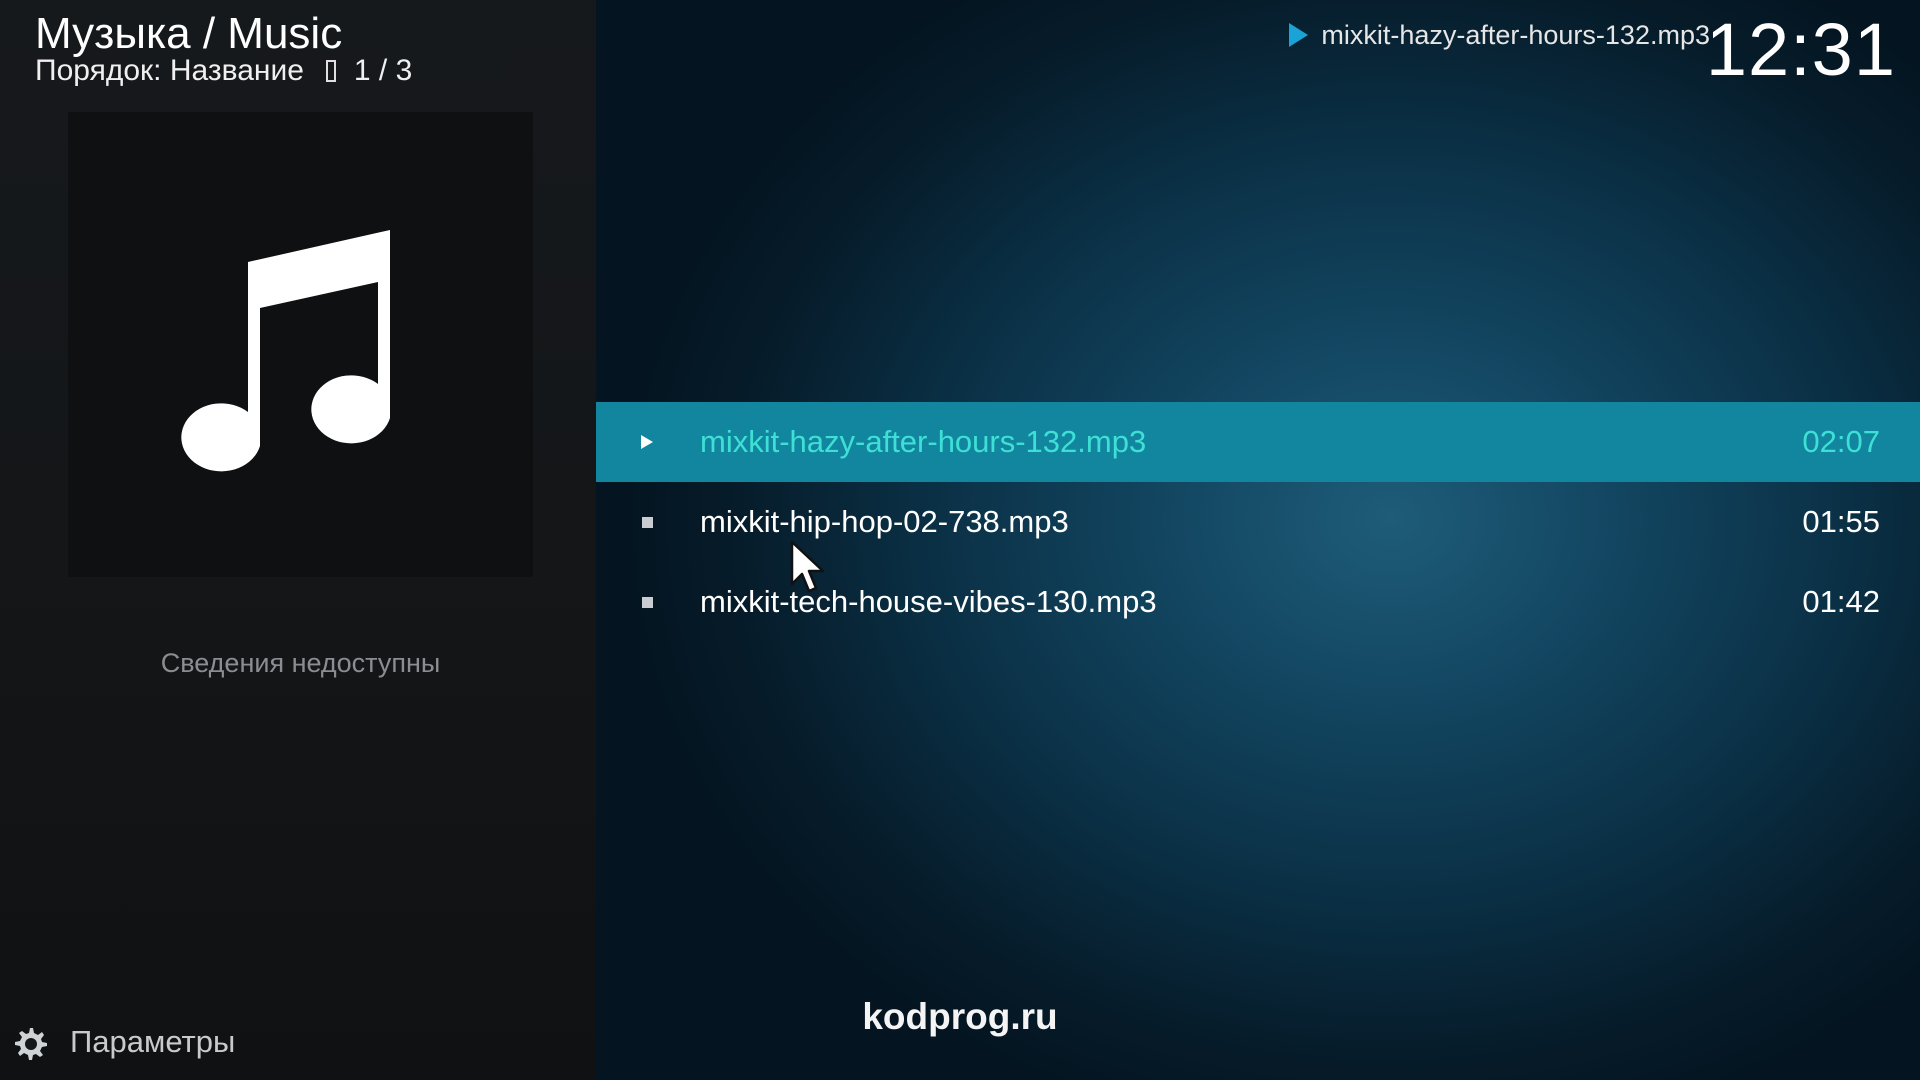 This screenshot has width=1920, height=1080. I want to click on settings-label: Параметры, so click(153, 1041).